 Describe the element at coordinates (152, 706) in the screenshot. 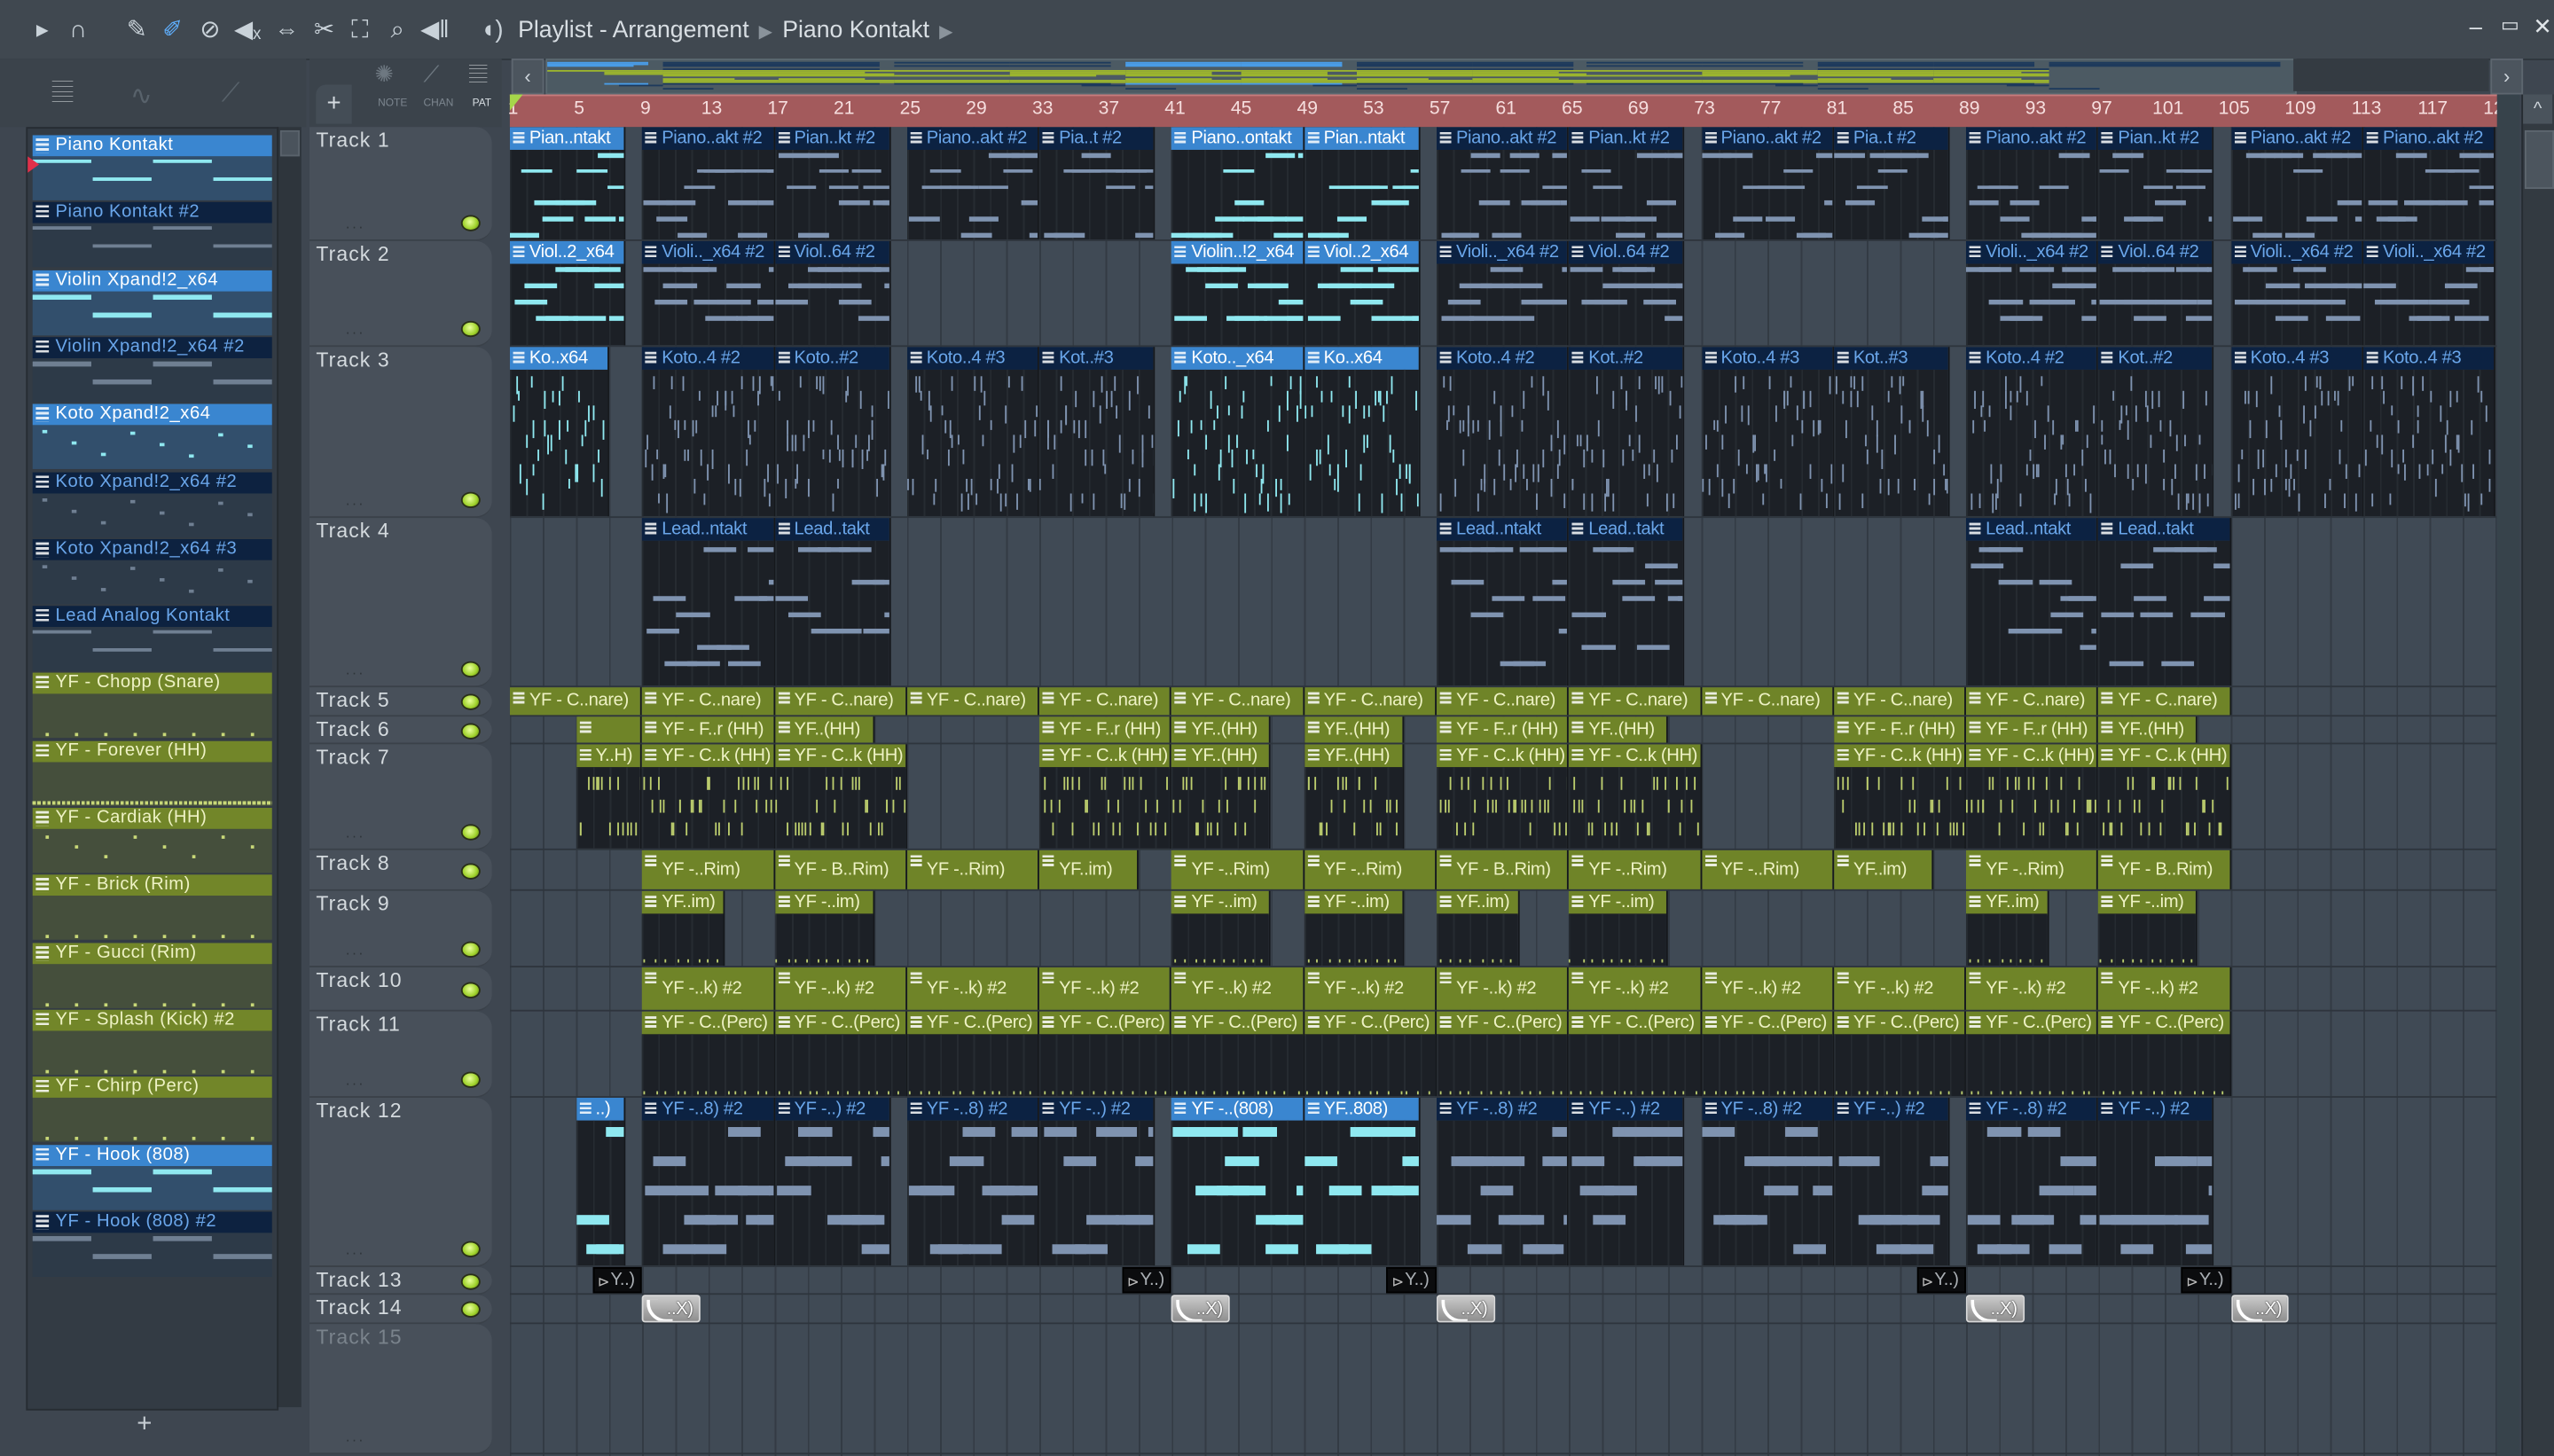

I see `pattern-item: YF - Chopp (Snare)` at that location.